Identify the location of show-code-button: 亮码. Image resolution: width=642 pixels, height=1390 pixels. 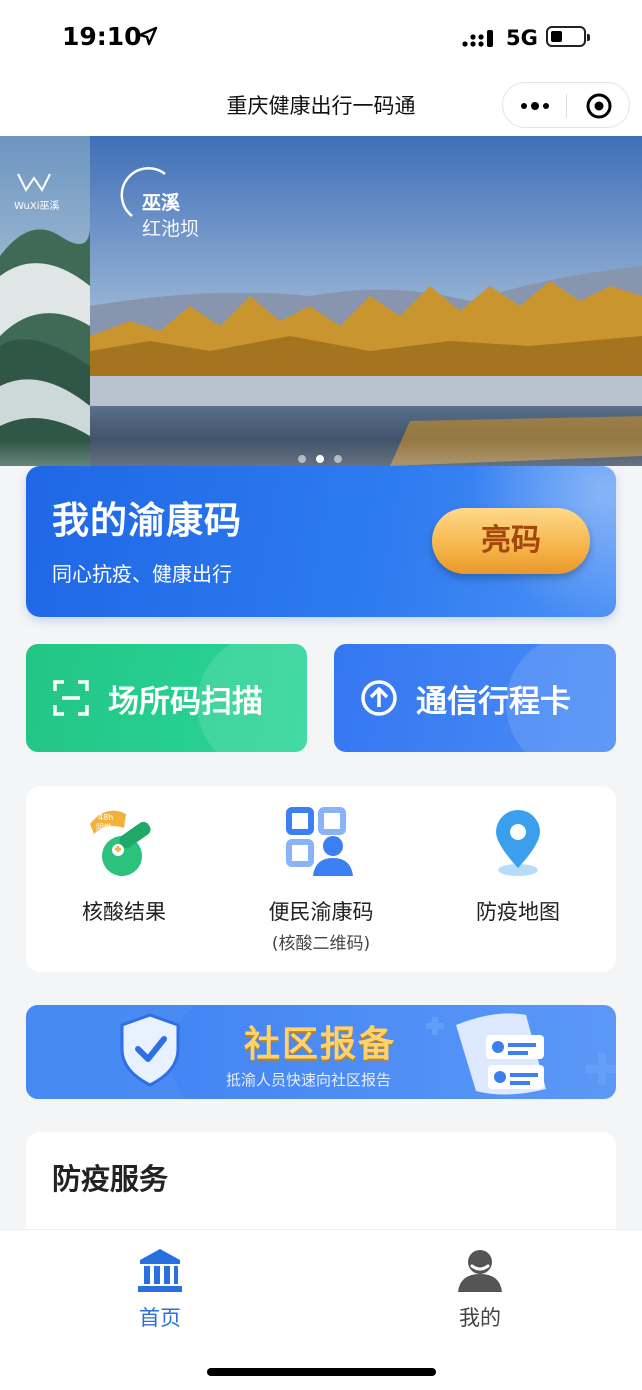
(511, 541).